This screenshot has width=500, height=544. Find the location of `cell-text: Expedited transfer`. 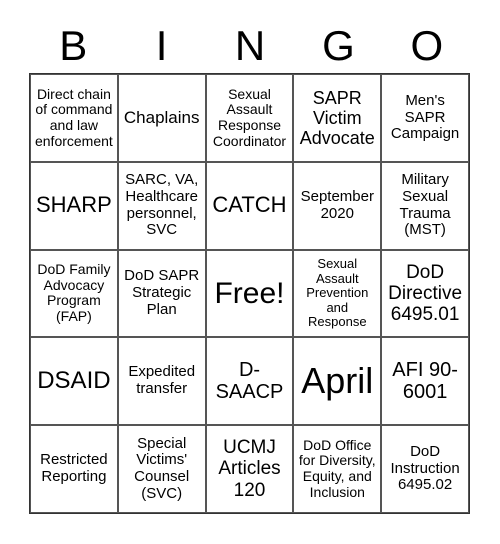

cell-text: Expedited transfer is located at coordinates (162, 380).